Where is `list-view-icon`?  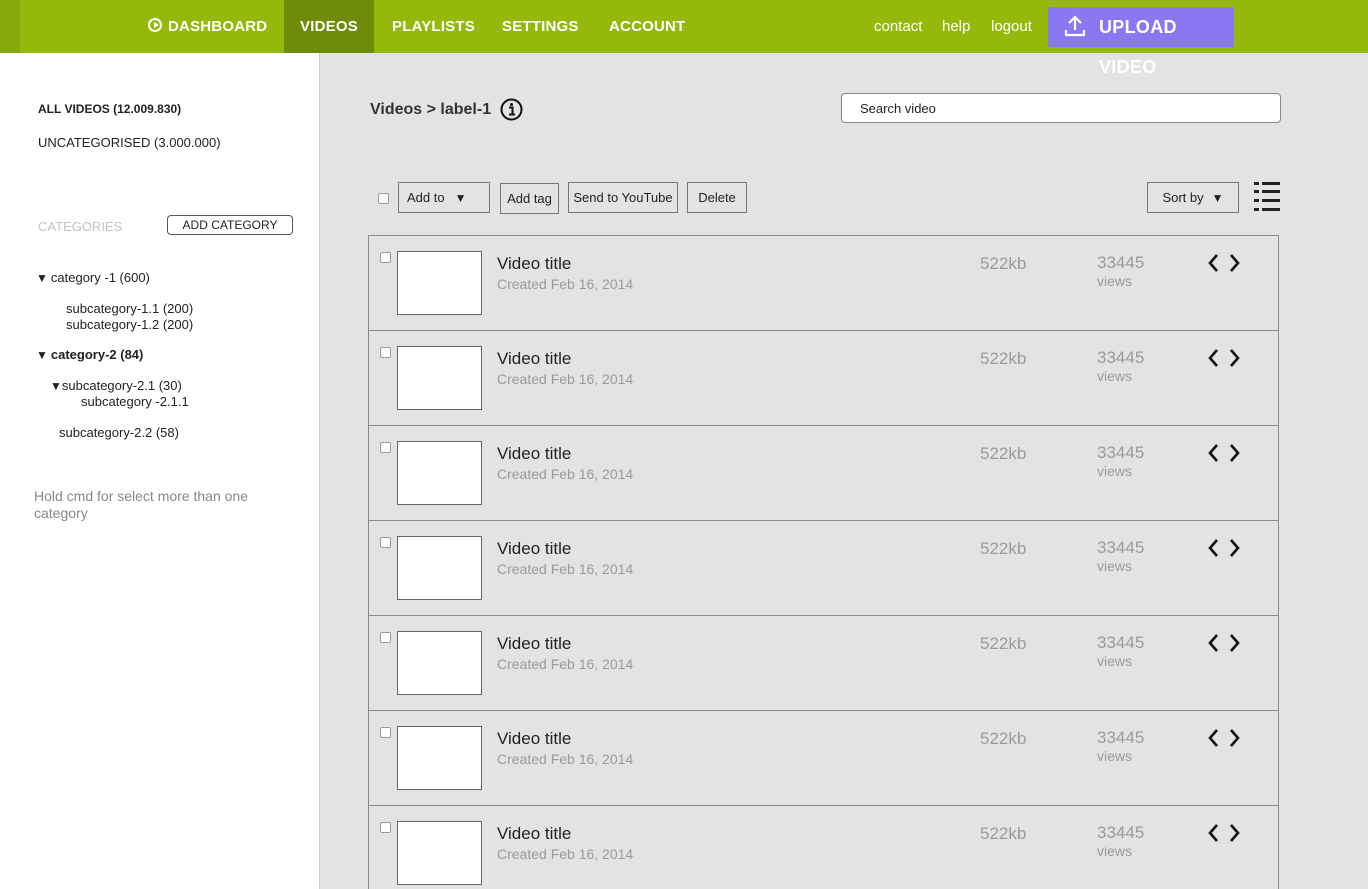
list-view-icon is located at coordinates (1267, 196).